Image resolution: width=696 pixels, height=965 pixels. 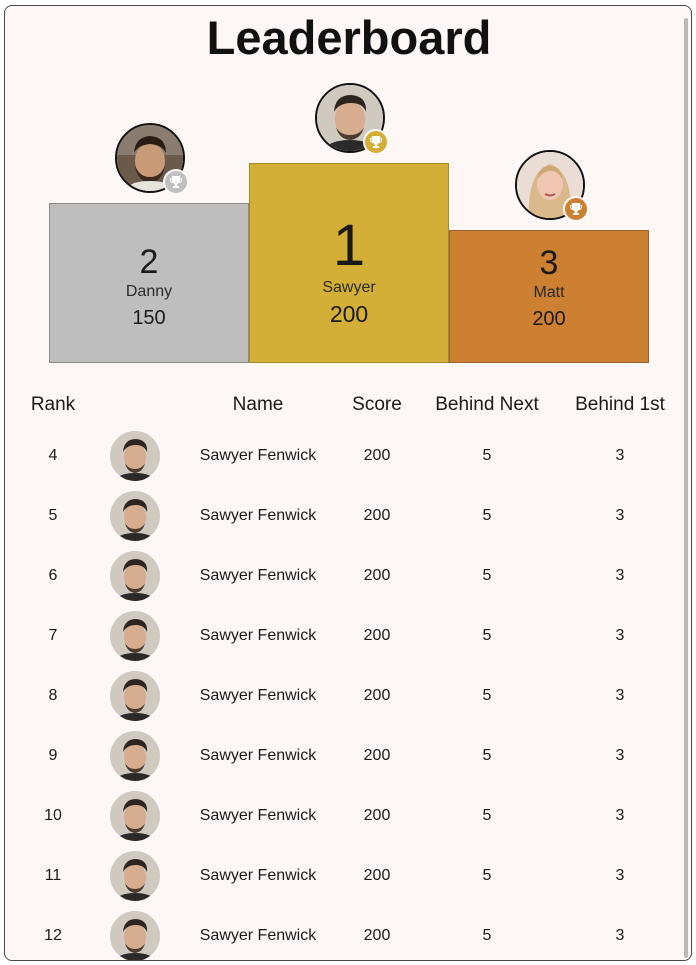 I want to click on podium-name: Danny, so click(x=149, y=291).